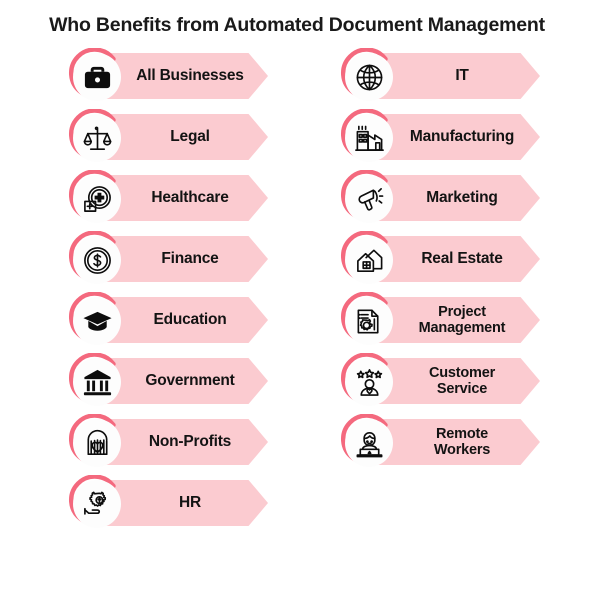 This screenshot has width=594, height=594. Describe the element at coordinates (190, 503) in the screenshot. I see `benefit-label: HR` at that location.